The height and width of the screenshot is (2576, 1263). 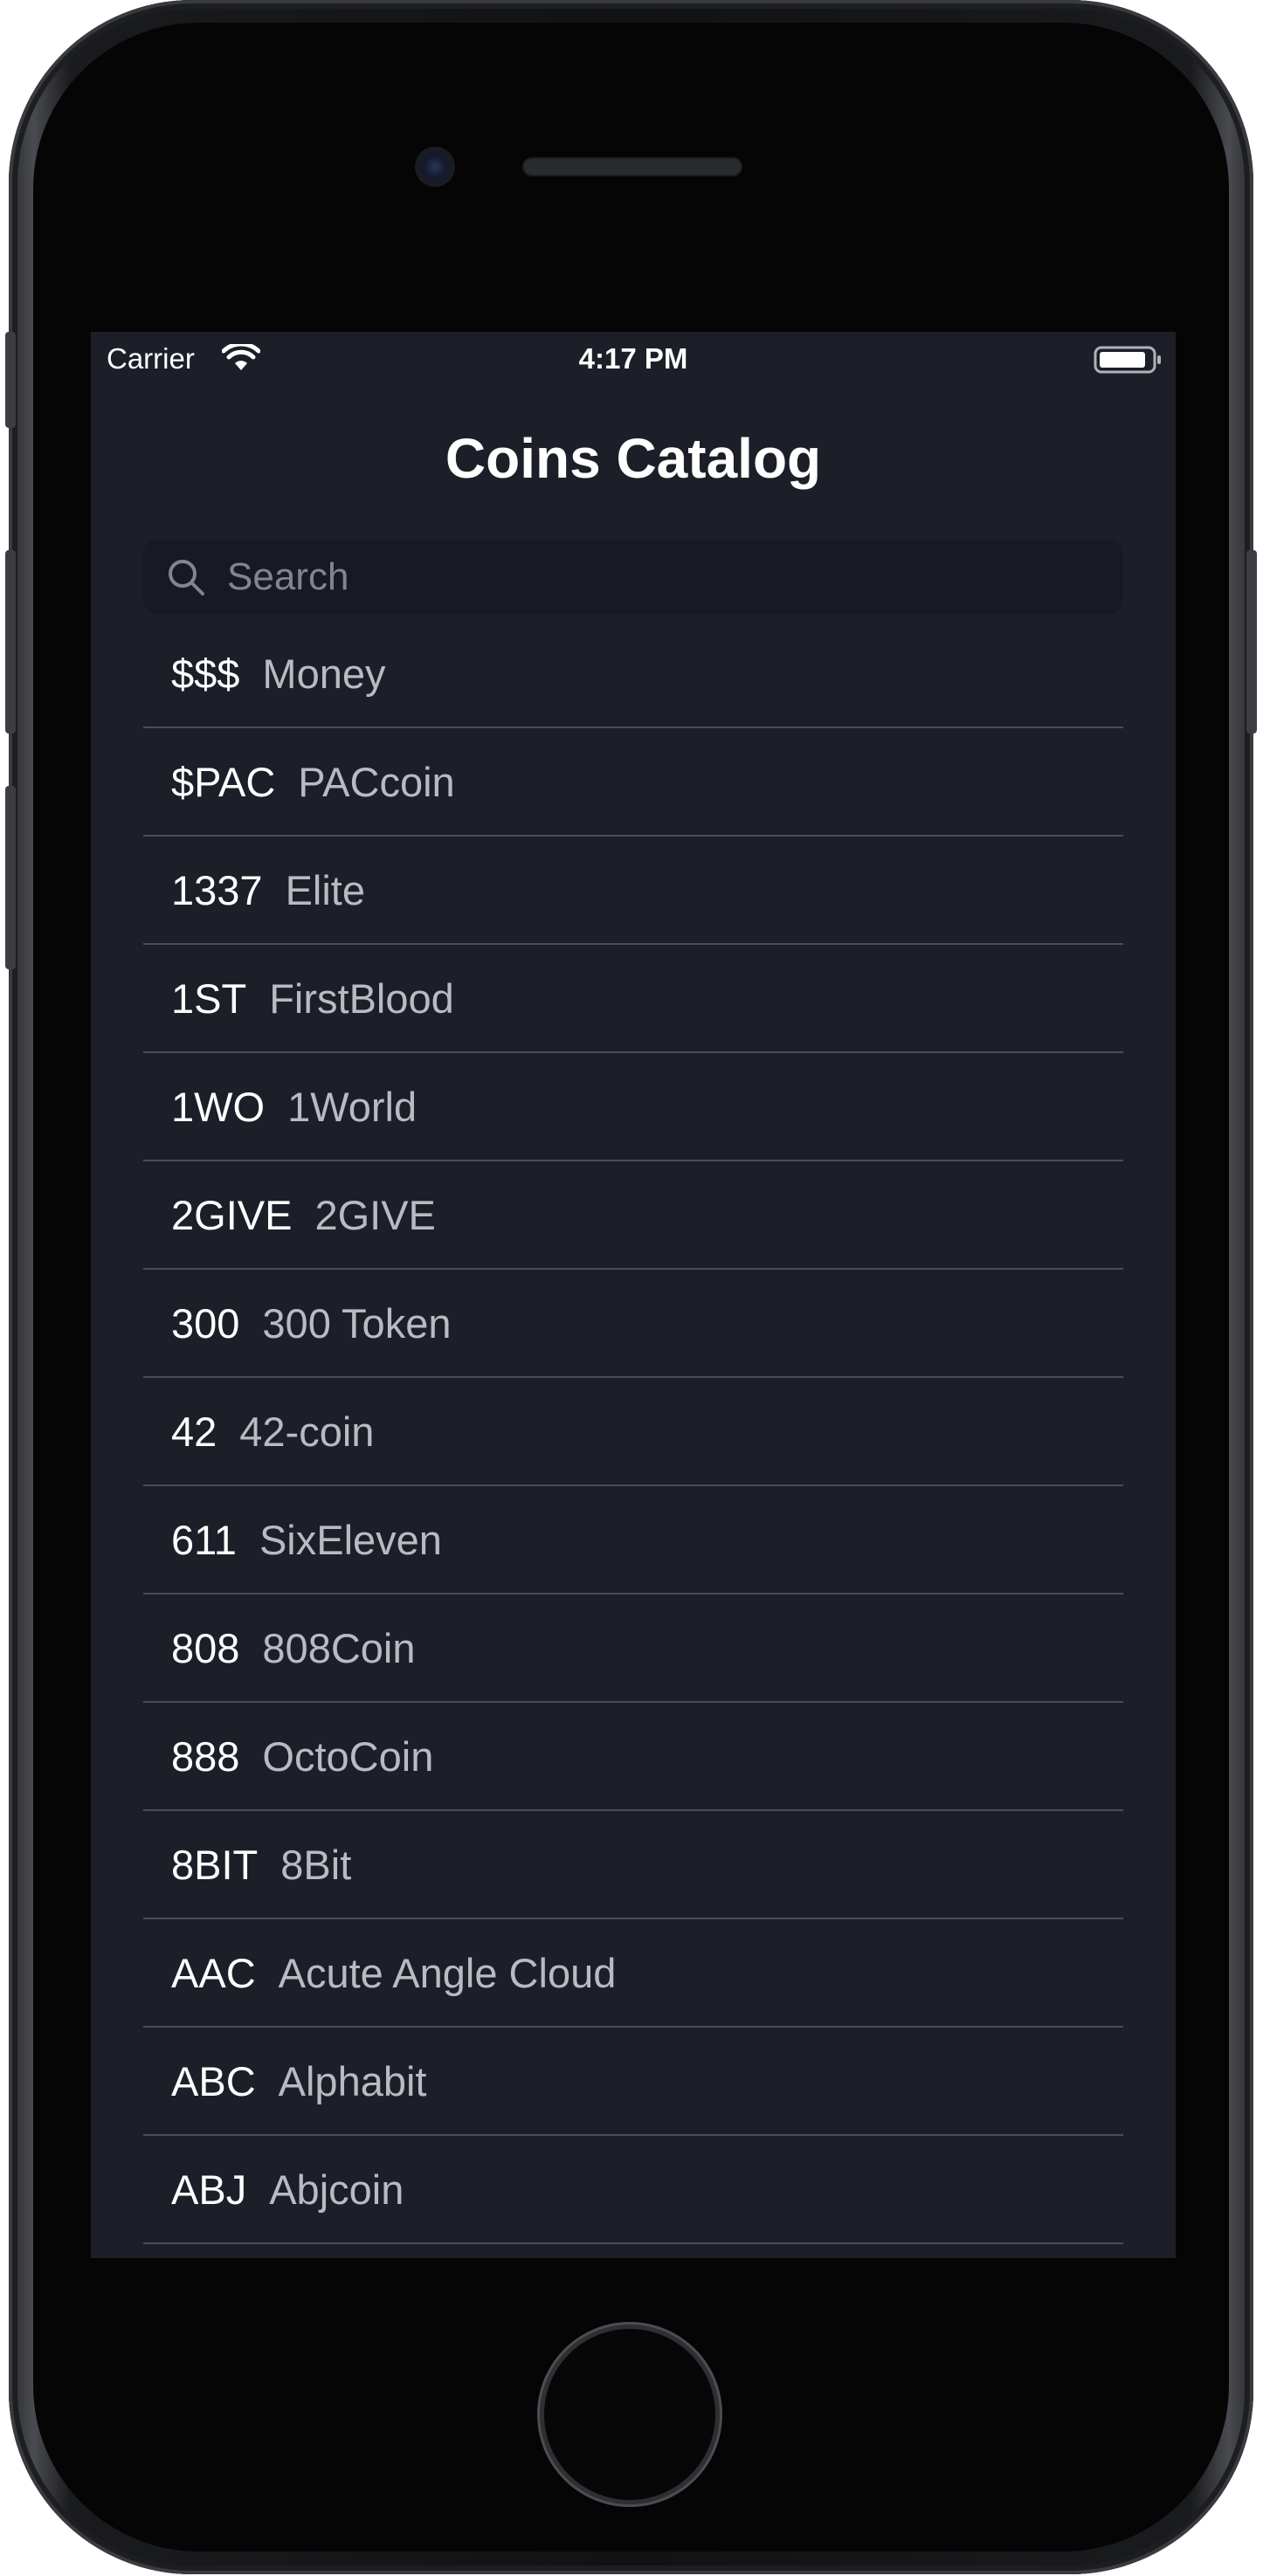 I want to click on search-bar, so click(x=633, y=577).